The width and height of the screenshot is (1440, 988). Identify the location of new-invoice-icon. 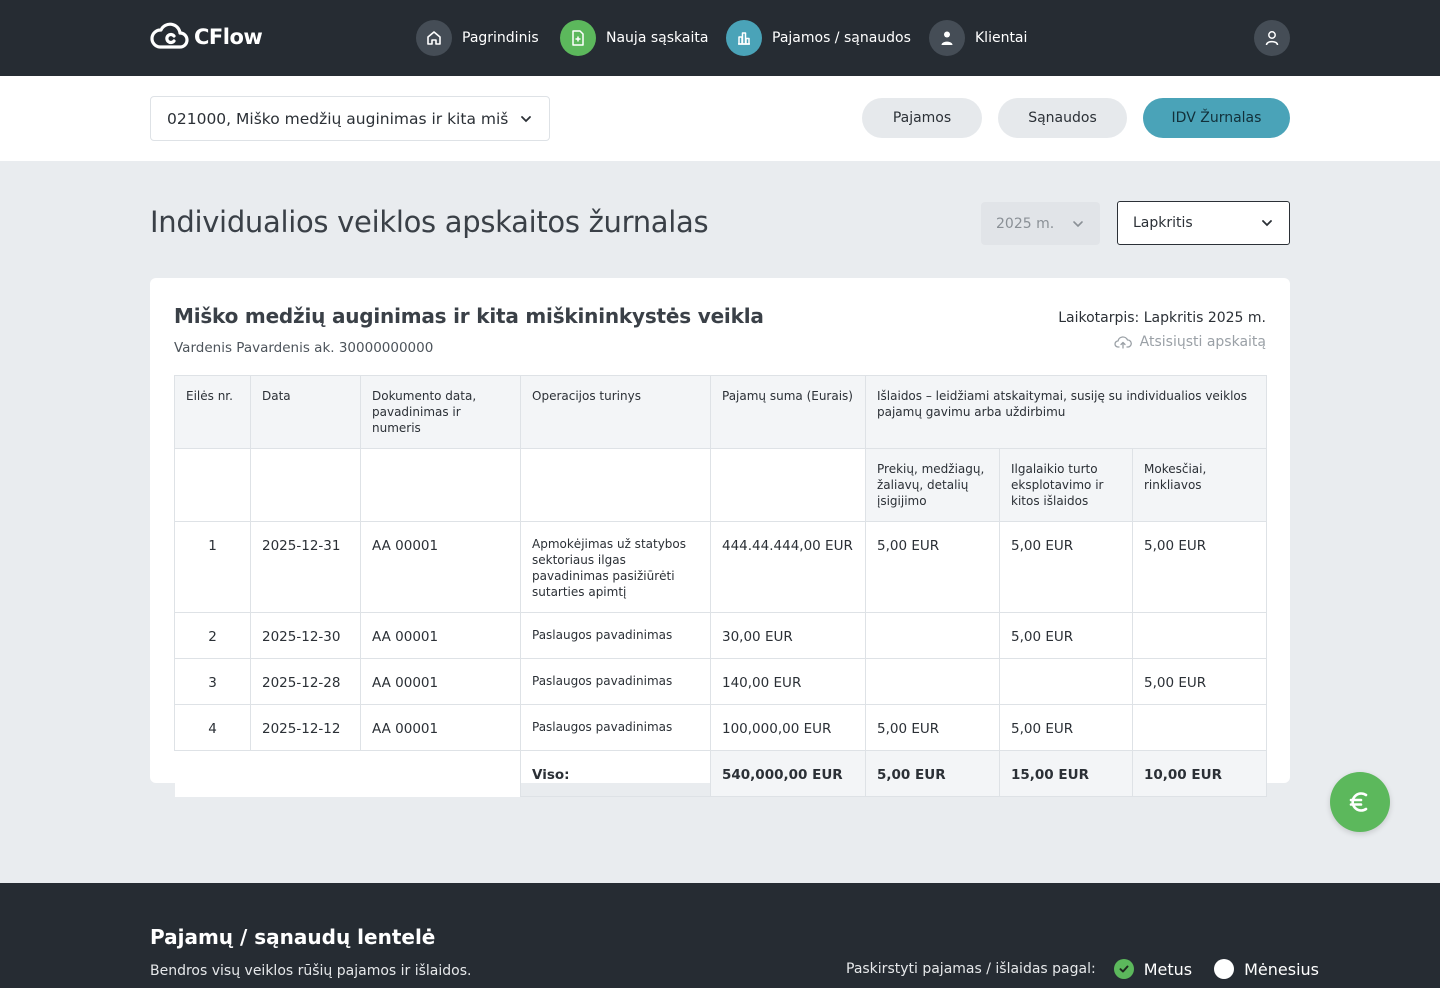
(578, 38).